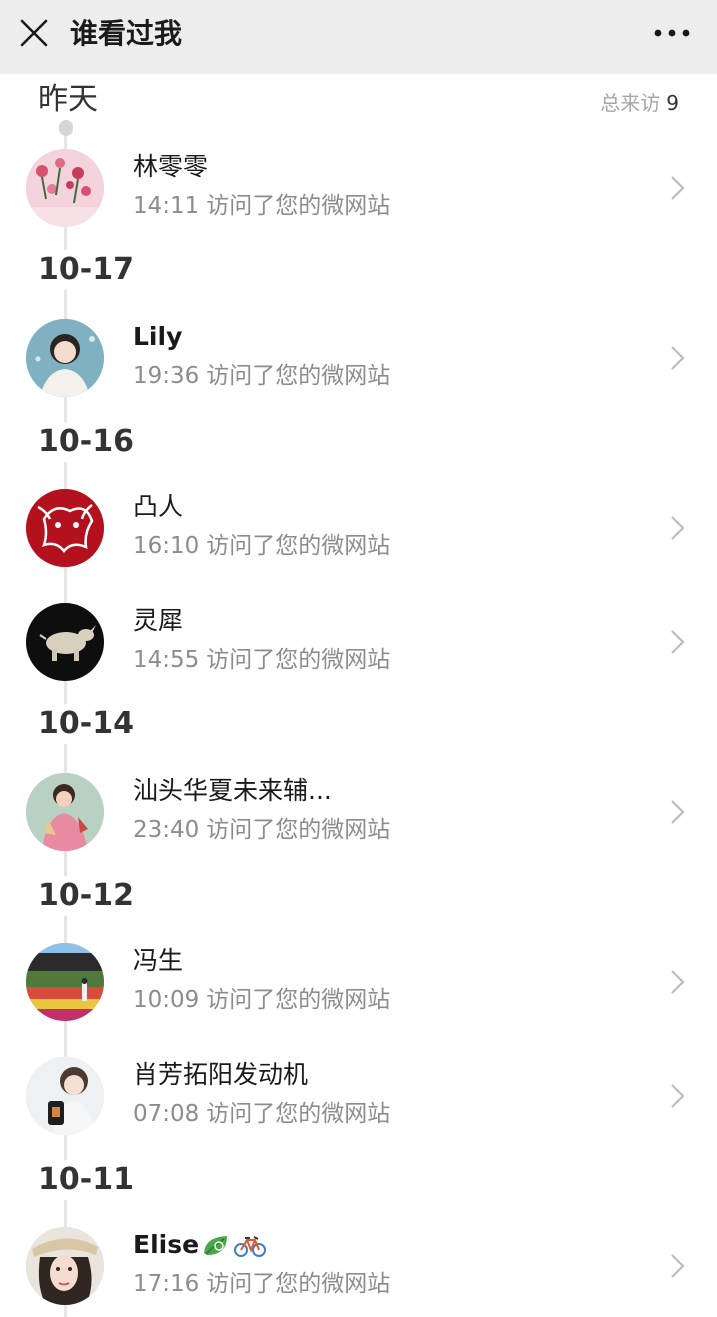 The width and height of the screenshot is (717, 1317). Describe the element at coordinates (72, 100) in the screenshot. I see `date-header-yesterday: 昨天` at that location.